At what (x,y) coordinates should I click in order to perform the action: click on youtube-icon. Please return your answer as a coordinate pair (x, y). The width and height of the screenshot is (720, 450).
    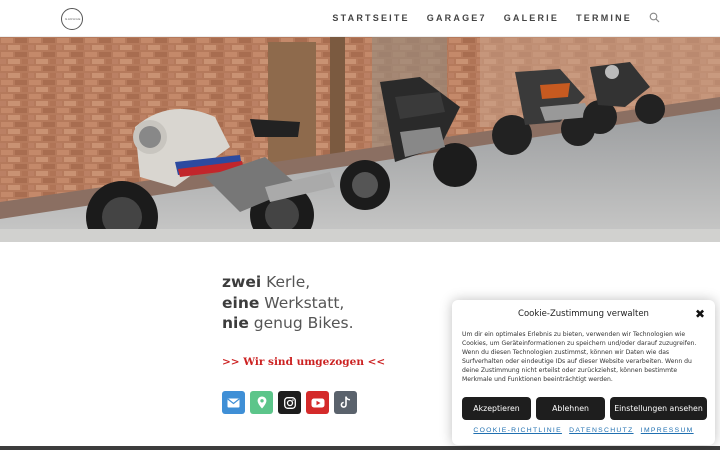
    Looking at the image, I should click on (317, 402).